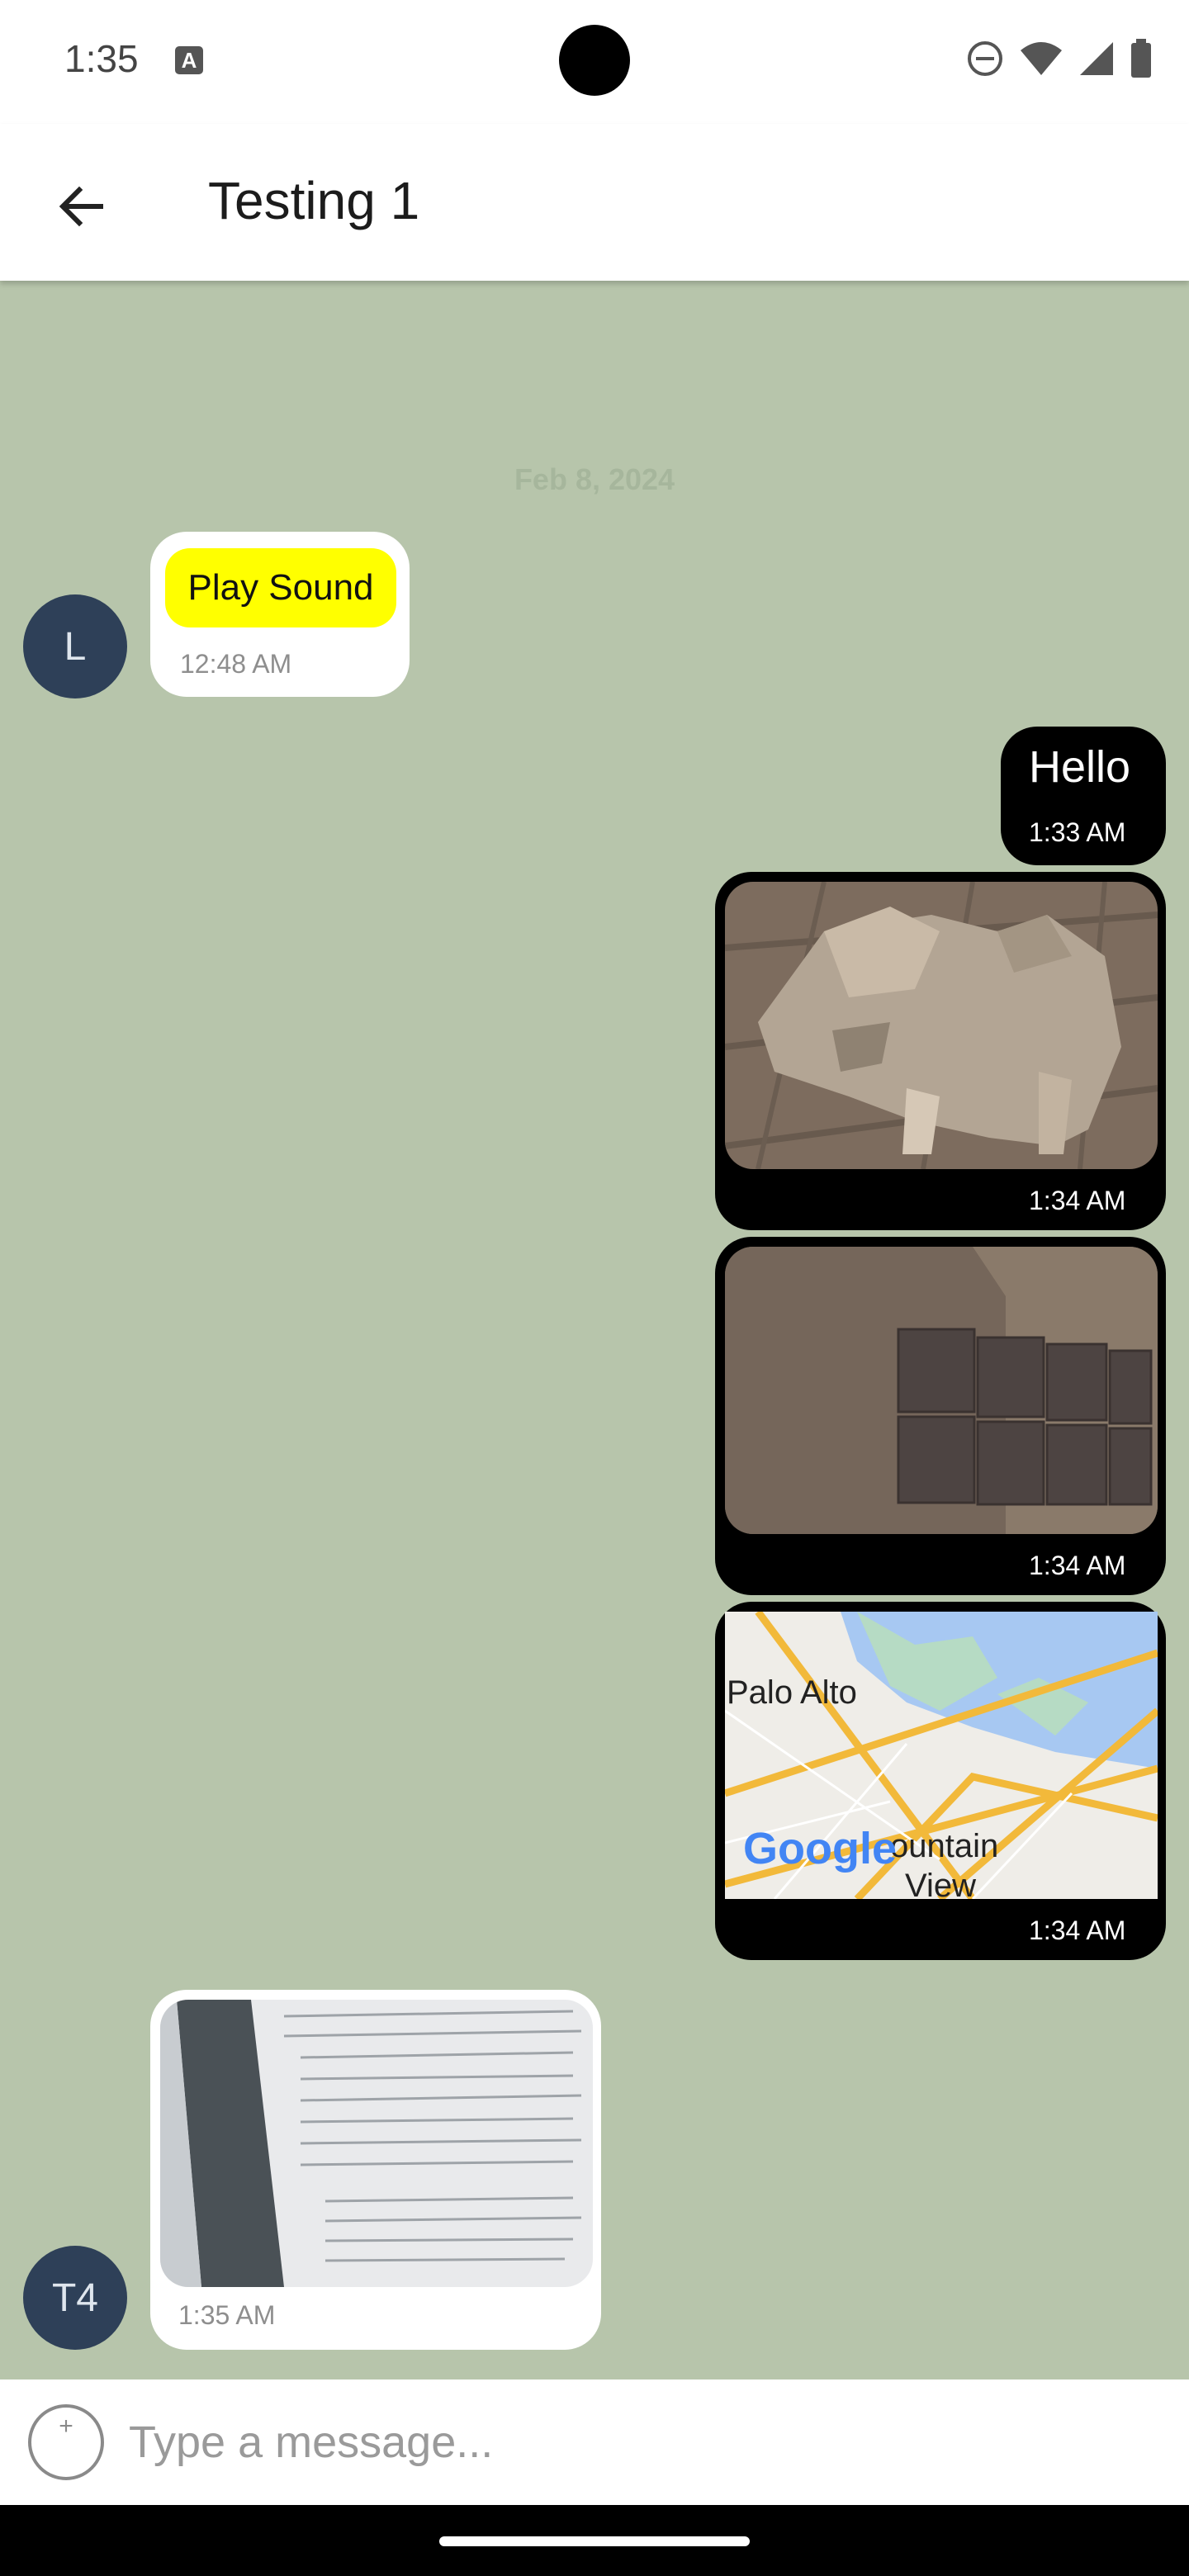 The image size is (1189, 2576). Describe the element at coordinates (940, 1883) in the screenshot. I see `map-label-city: View` at that location.